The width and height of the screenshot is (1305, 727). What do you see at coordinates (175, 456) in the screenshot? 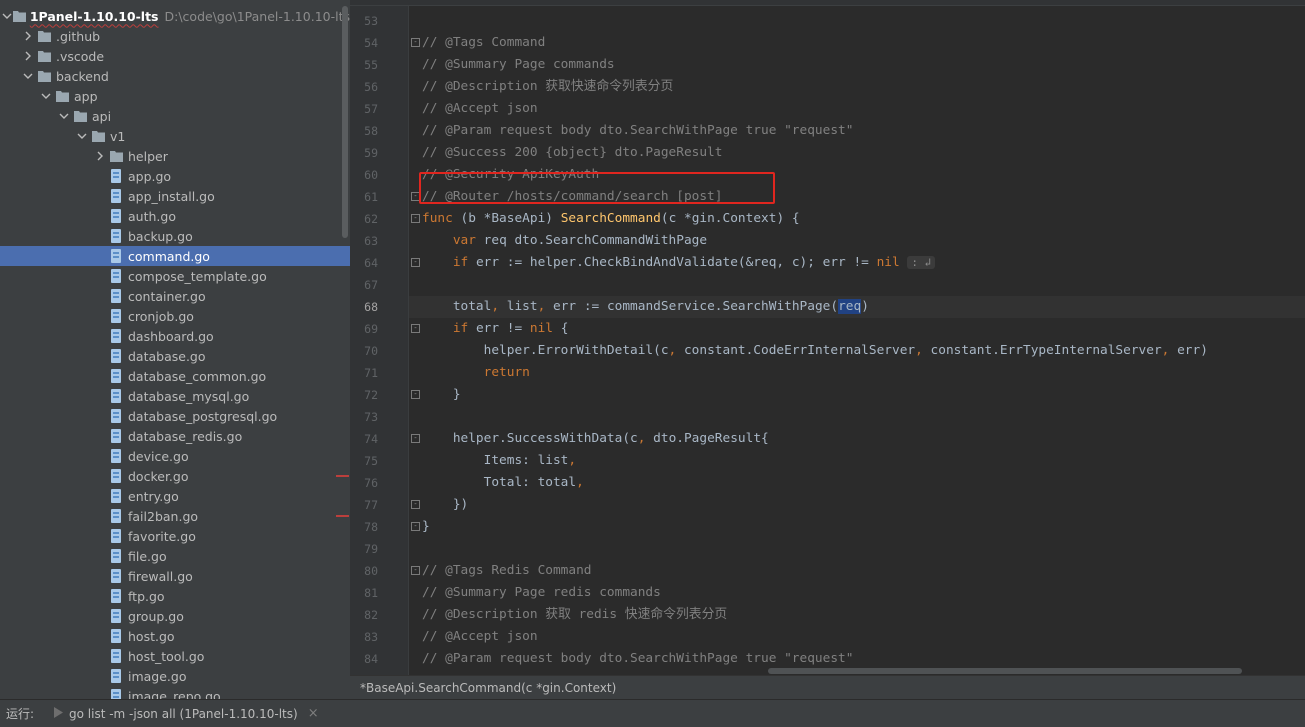
I see `tree-file: device.go` at bounding box center [175, 456].